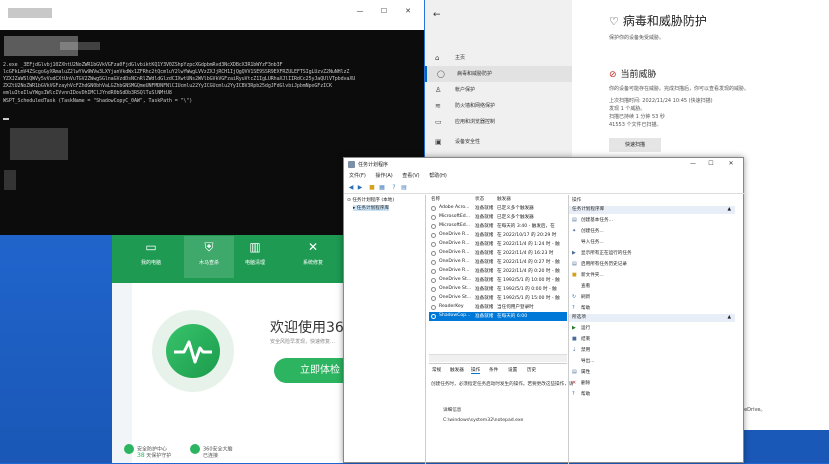 Image resolution: width=829 pixels, height=464 pixels. Describe the element at coordinates (436, 370) in the screenshot. I see `tab-general: 常规` at that location.